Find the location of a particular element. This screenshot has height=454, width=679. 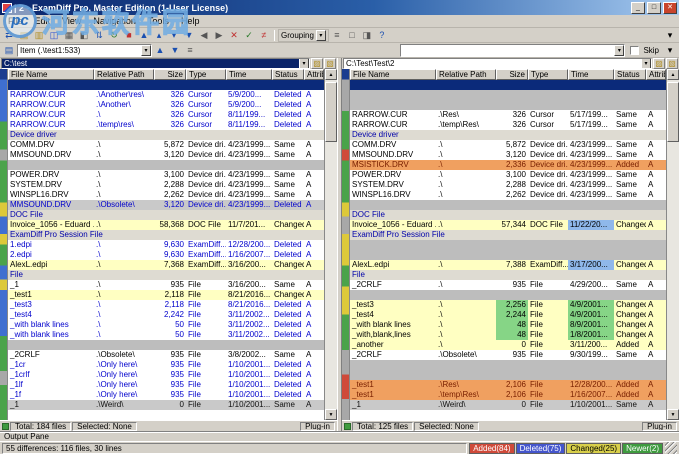

find-overflow-icon: ▾ is located at coordinates (670, 50).